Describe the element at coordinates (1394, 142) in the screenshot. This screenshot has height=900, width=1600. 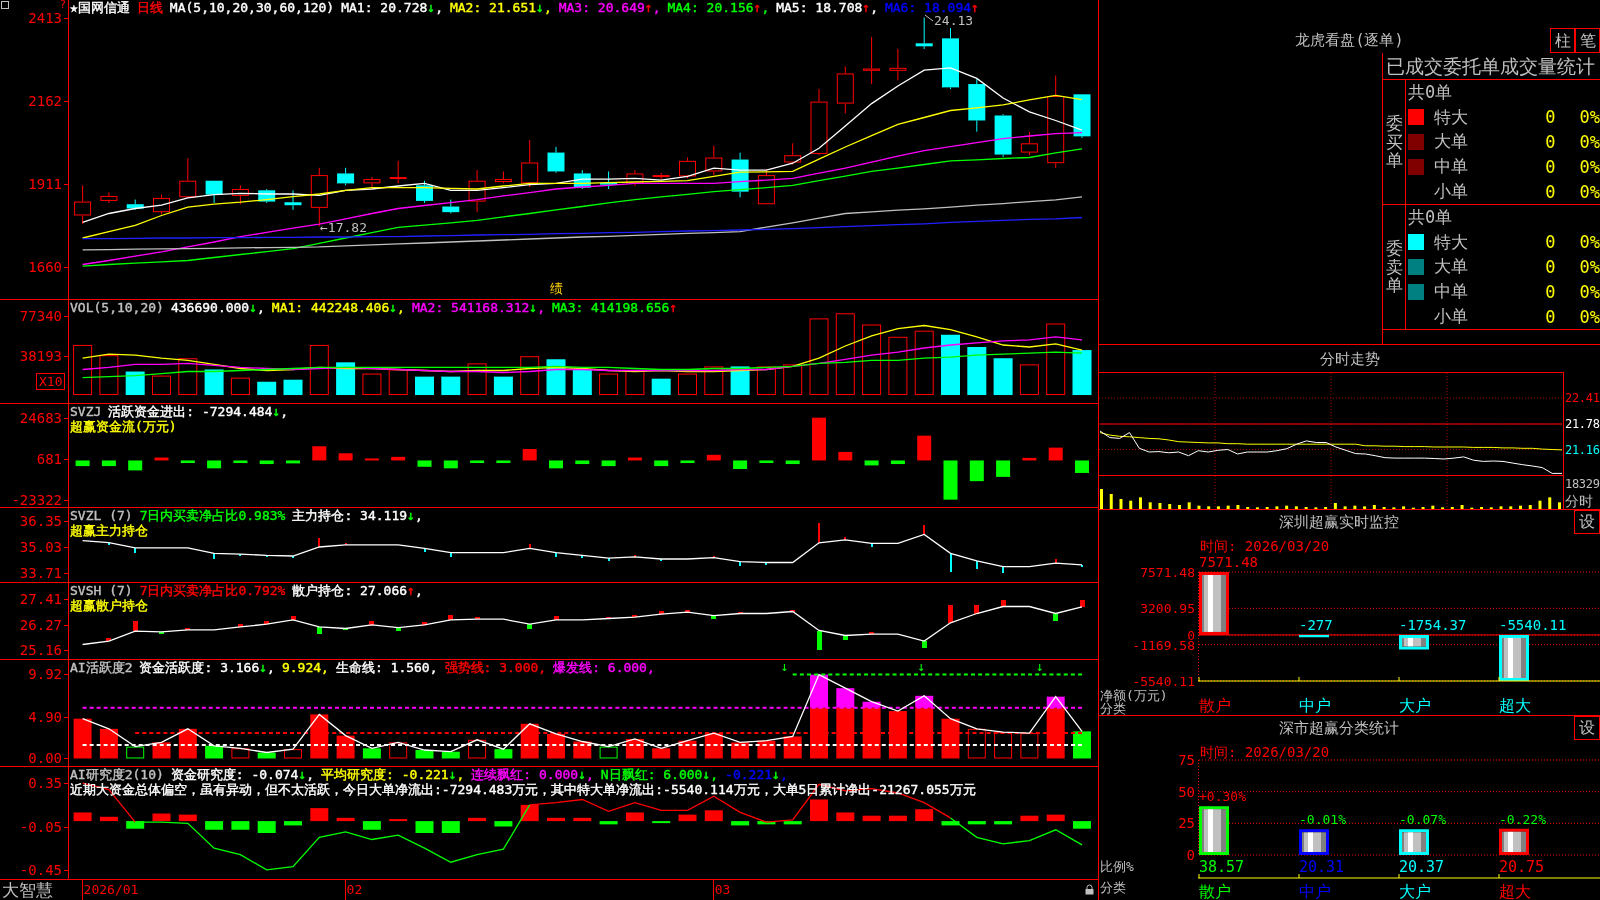
I see `group-label: 委买单` at that location.